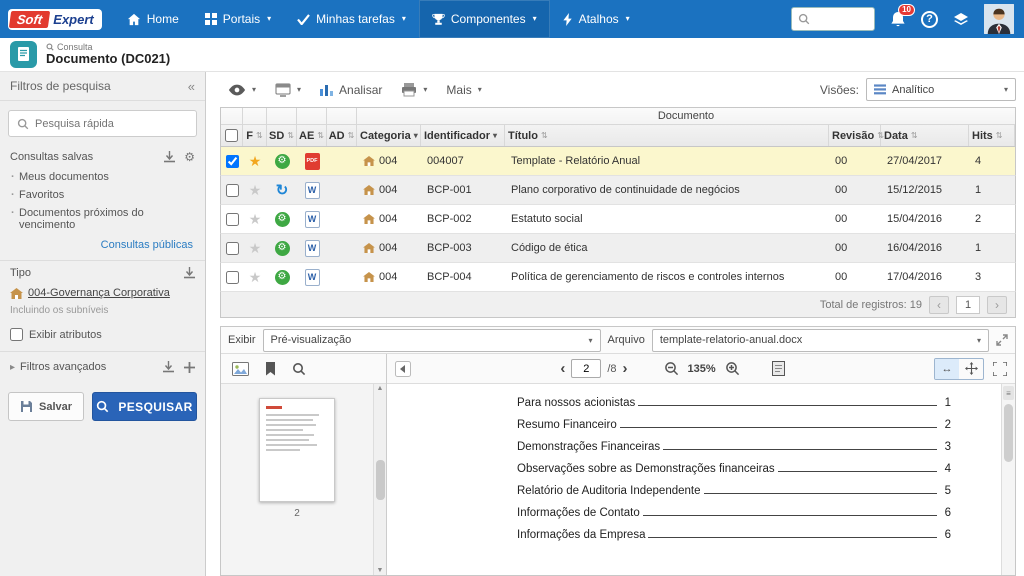  I want to click on zoom-out-icon, so click(671, 368).